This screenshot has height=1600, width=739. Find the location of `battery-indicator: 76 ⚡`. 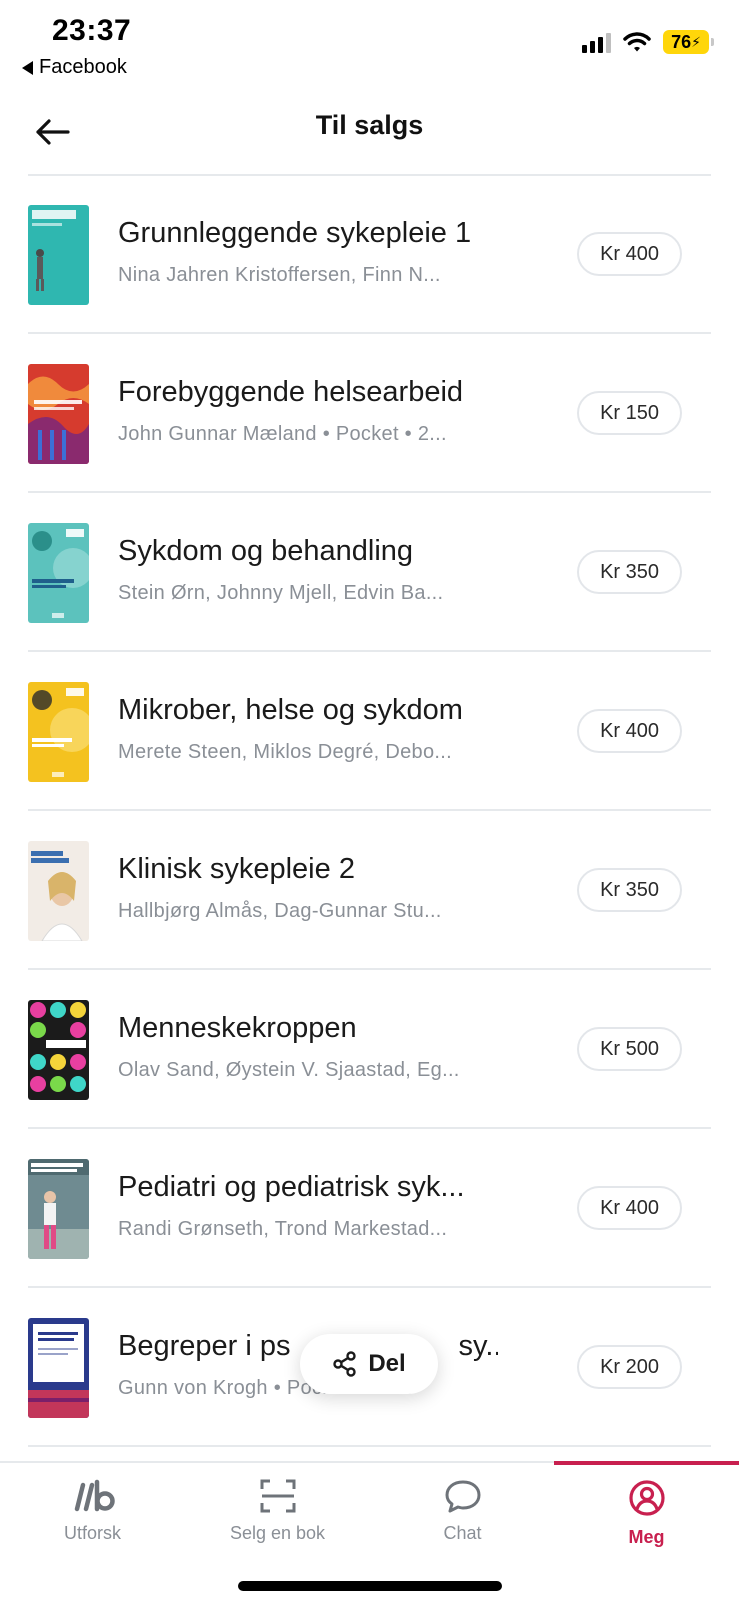

battery-indicator: 76 ⚡ is located at coordinates (688, 42).